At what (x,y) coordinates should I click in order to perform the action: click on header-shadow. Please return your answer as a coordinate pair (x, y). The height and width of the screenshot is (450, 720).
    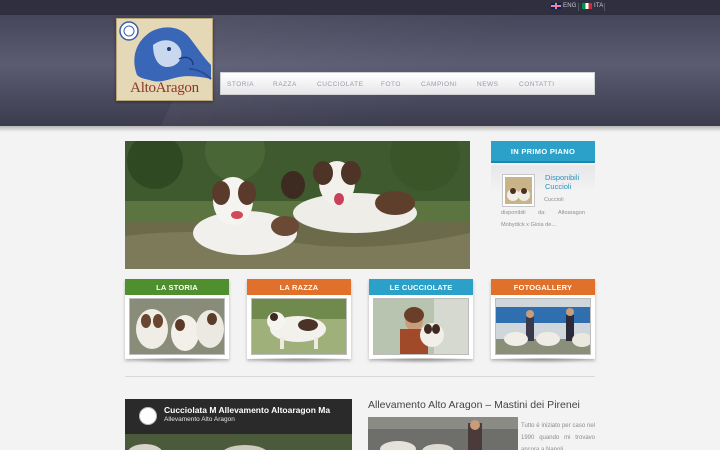
    Looking at the image, I should click on (360, 129).